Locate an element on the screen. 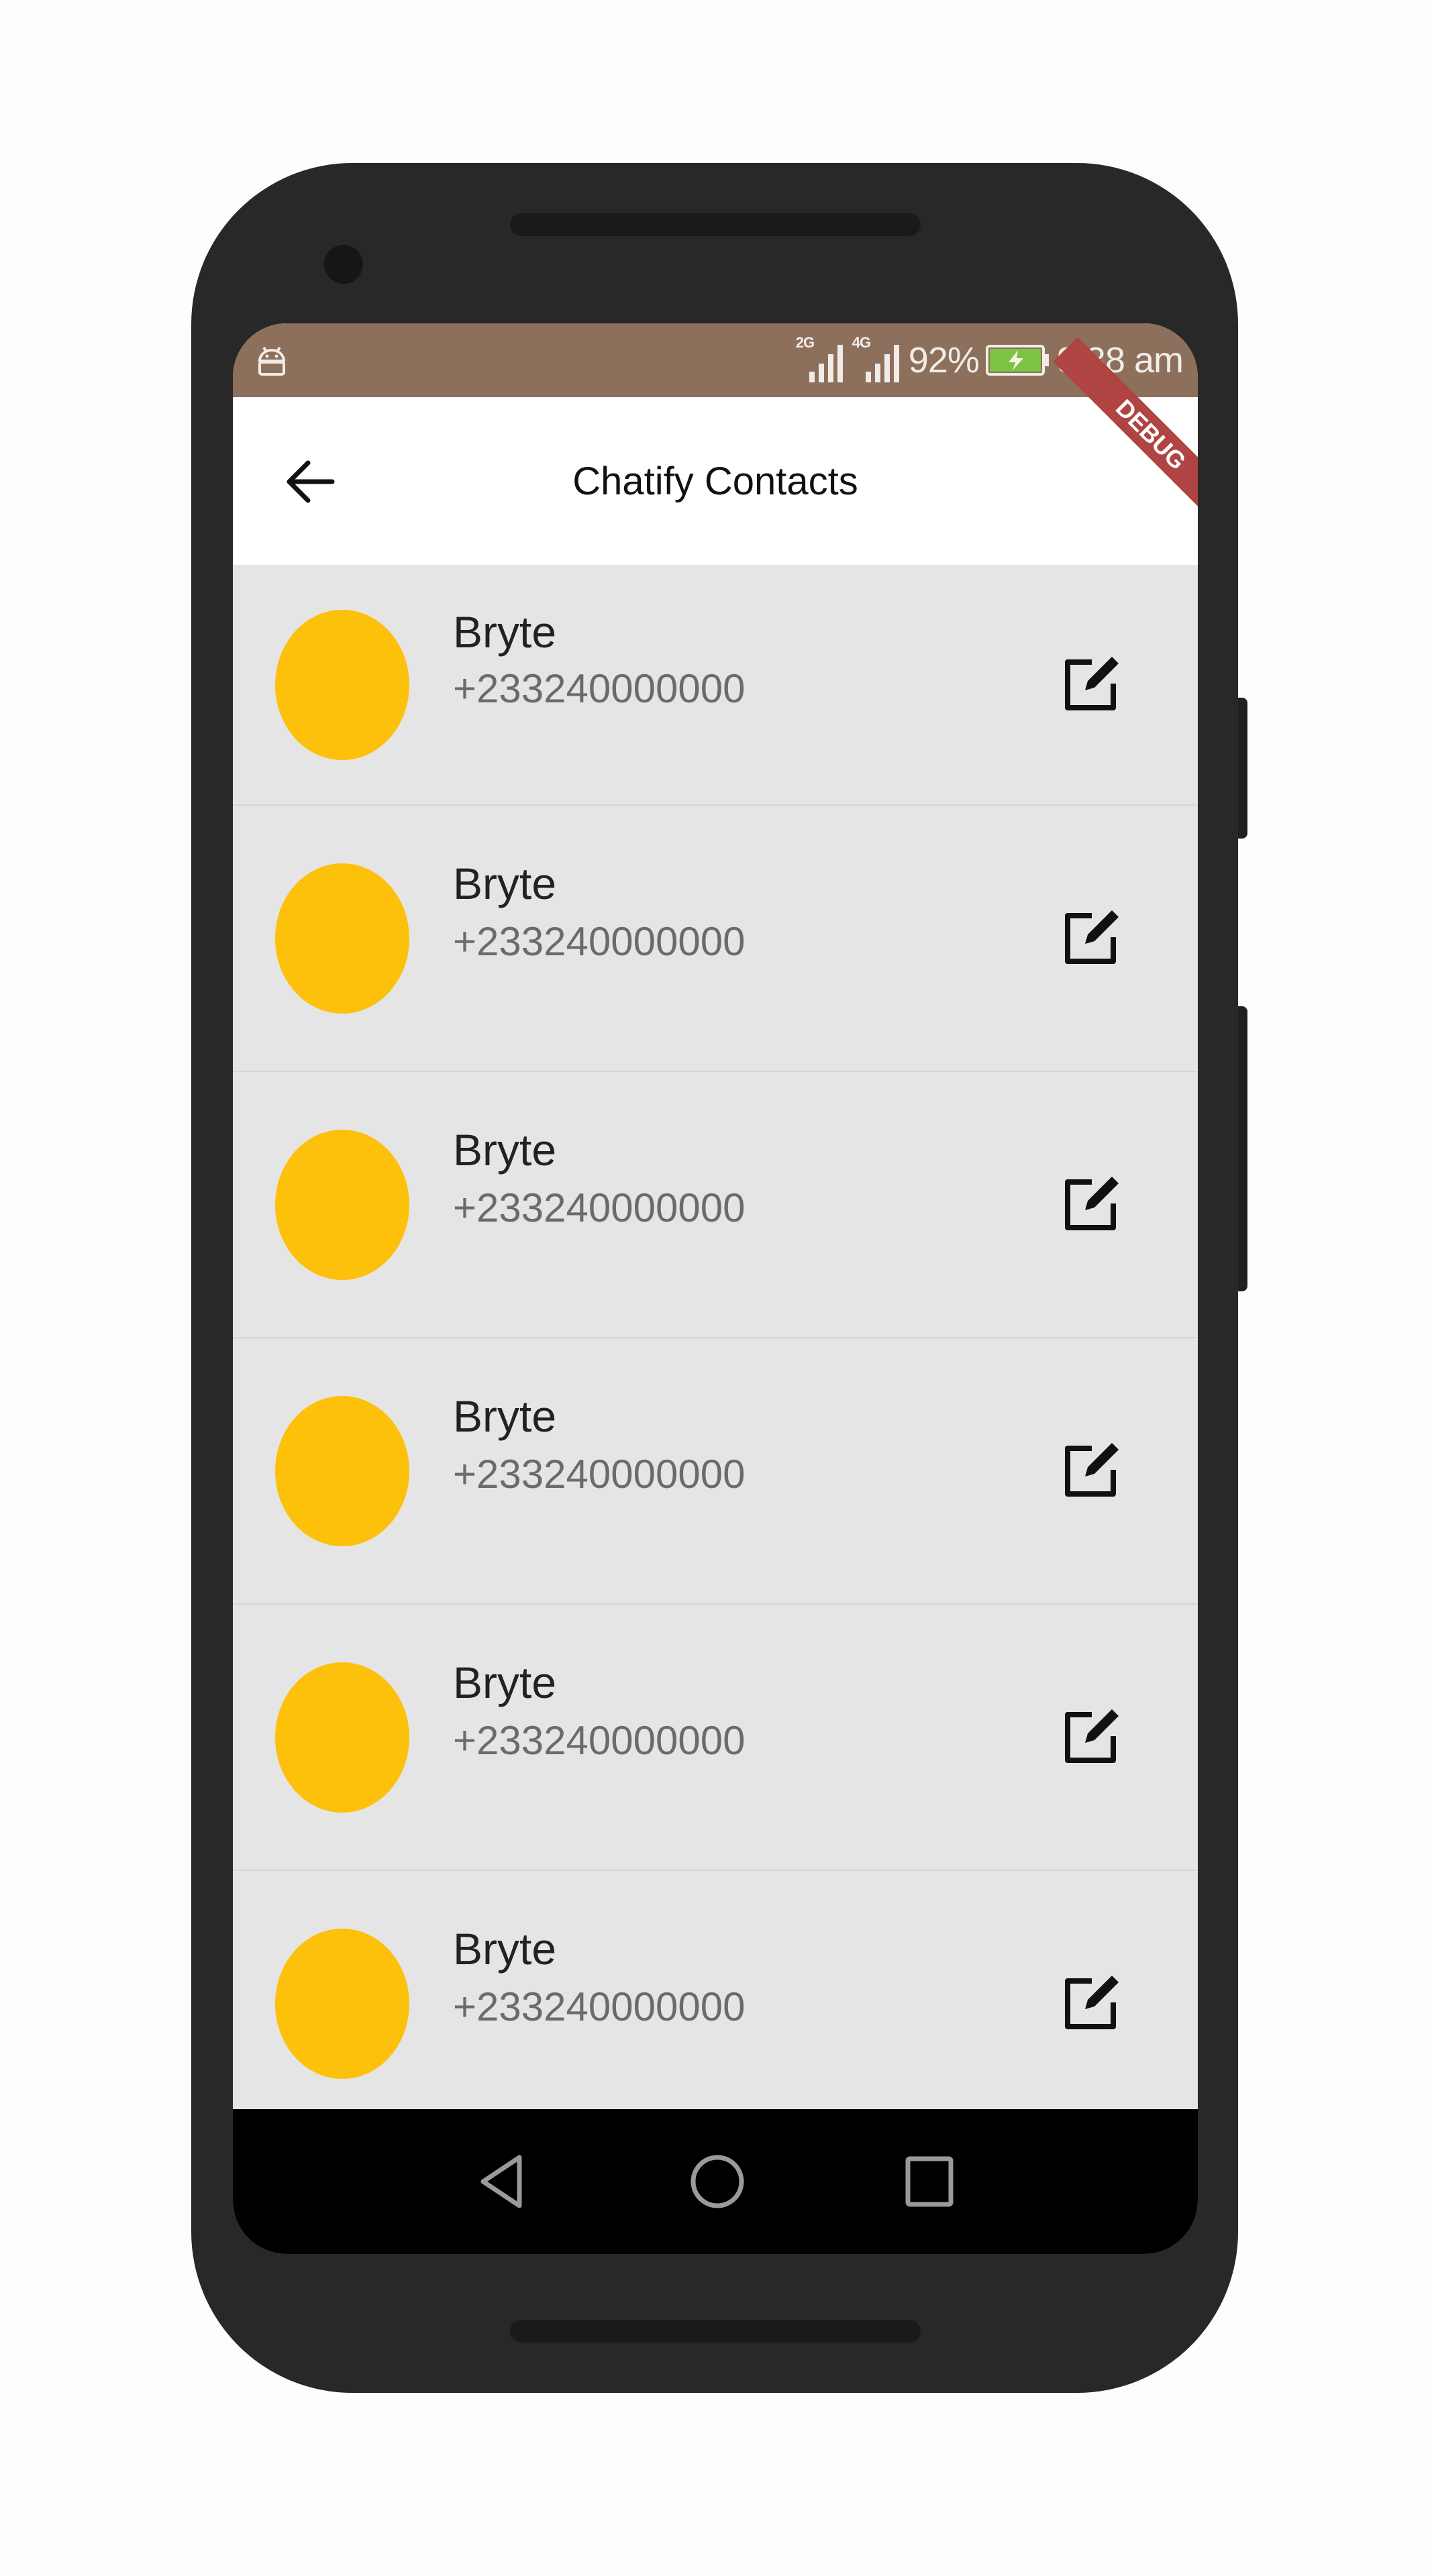  app-bar: Chatify Contacts DEBUG is located at coordinates (715, 451).